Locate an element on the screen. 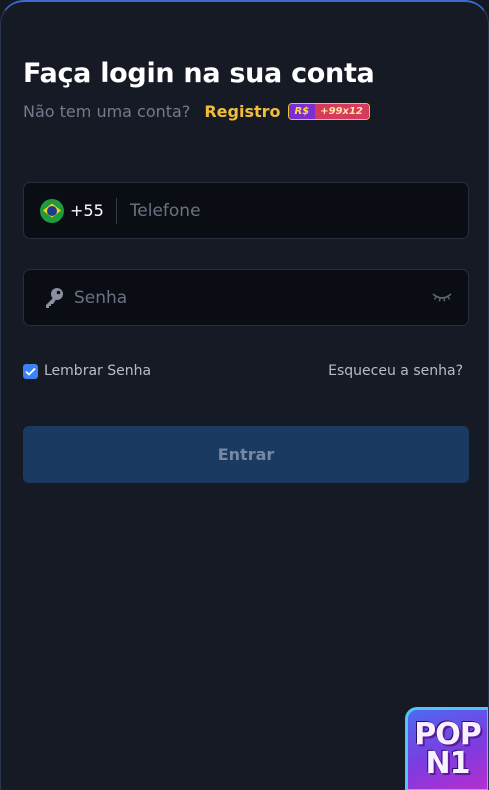 This screenshot has height=790, width=489. country-code: +55 is located at coordinates (87, 210).